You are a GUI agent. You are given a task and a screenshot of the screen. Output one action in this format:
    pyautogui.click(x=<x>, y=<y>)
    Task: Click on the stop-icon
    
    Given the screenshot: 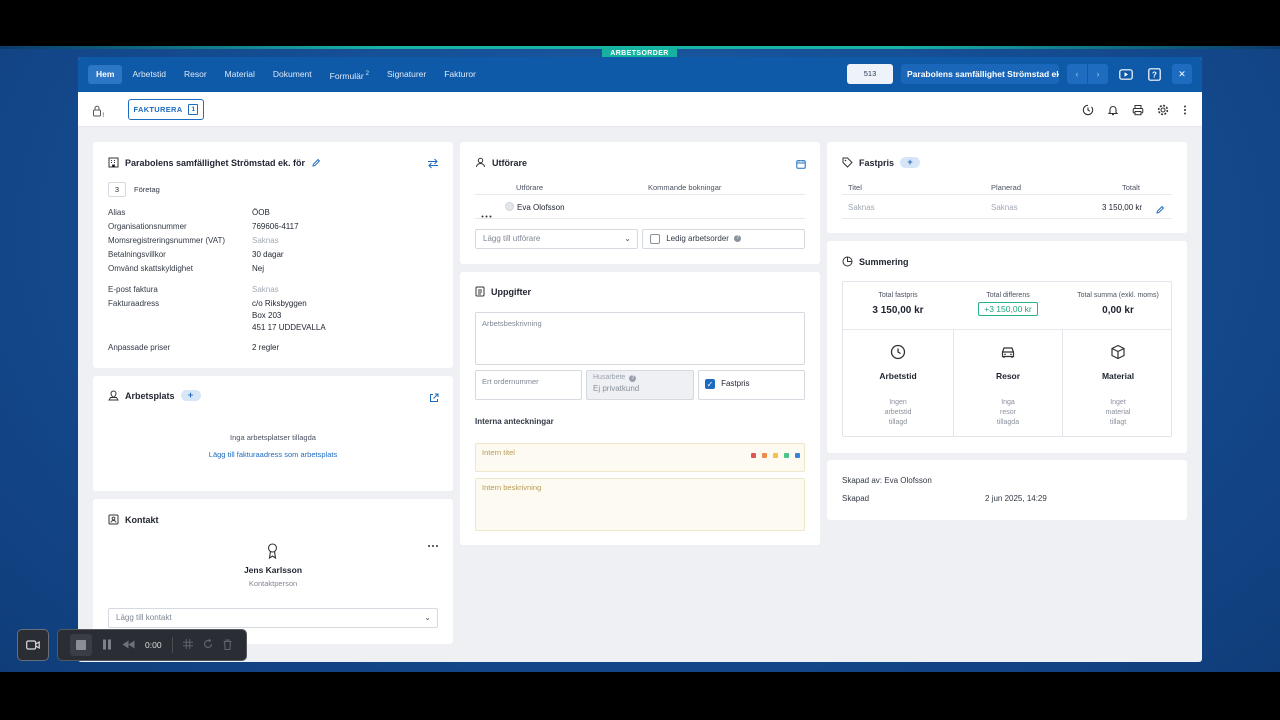 What is the action you would take?
    pyautogui.click(x=81, y=645)
    